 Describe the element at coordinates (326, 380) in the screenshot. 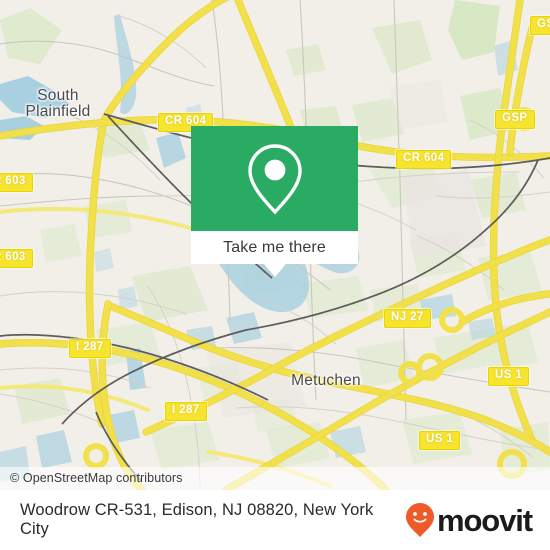

I see `place-label-metuchen: Metuchen` at that location.